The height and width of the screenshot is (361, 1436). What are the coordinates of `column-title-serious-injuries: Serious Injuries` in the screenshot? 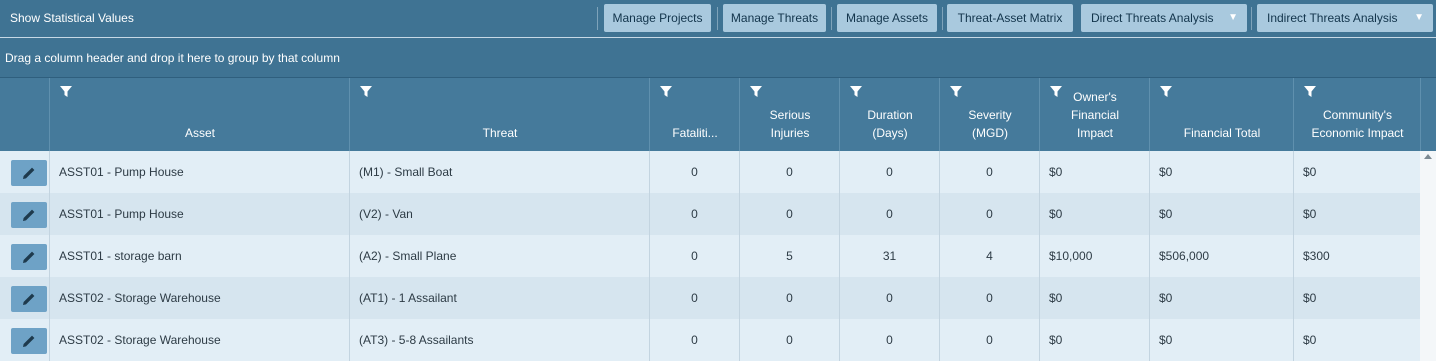 It's located at (790, 124).